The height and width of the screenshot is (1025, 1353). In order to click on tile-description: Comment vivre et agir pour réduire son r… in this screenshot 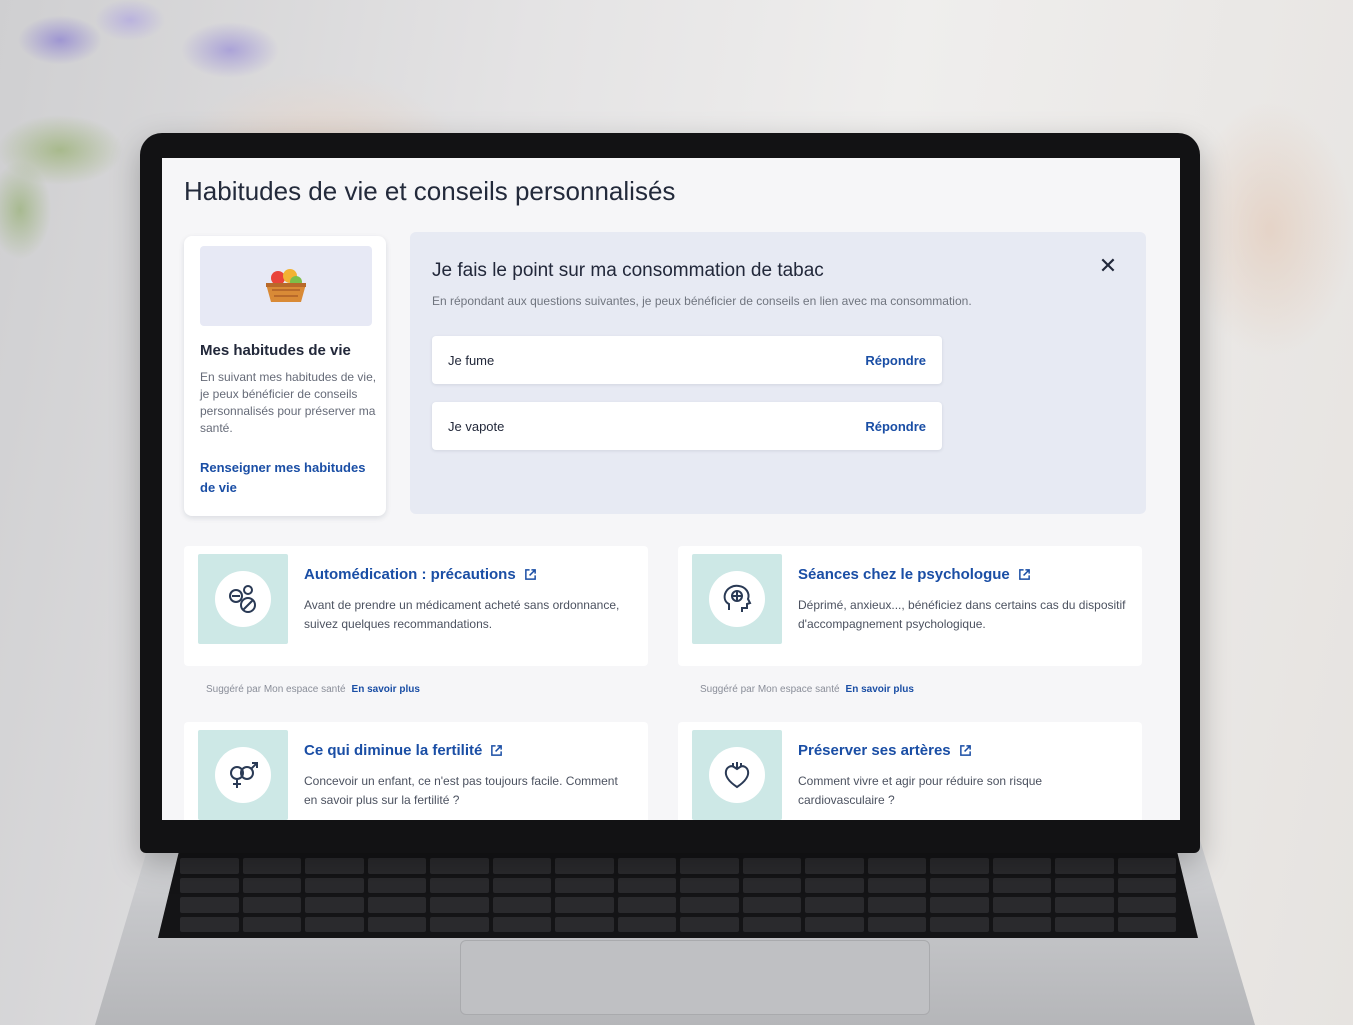, I will do `click(920, 790)`.